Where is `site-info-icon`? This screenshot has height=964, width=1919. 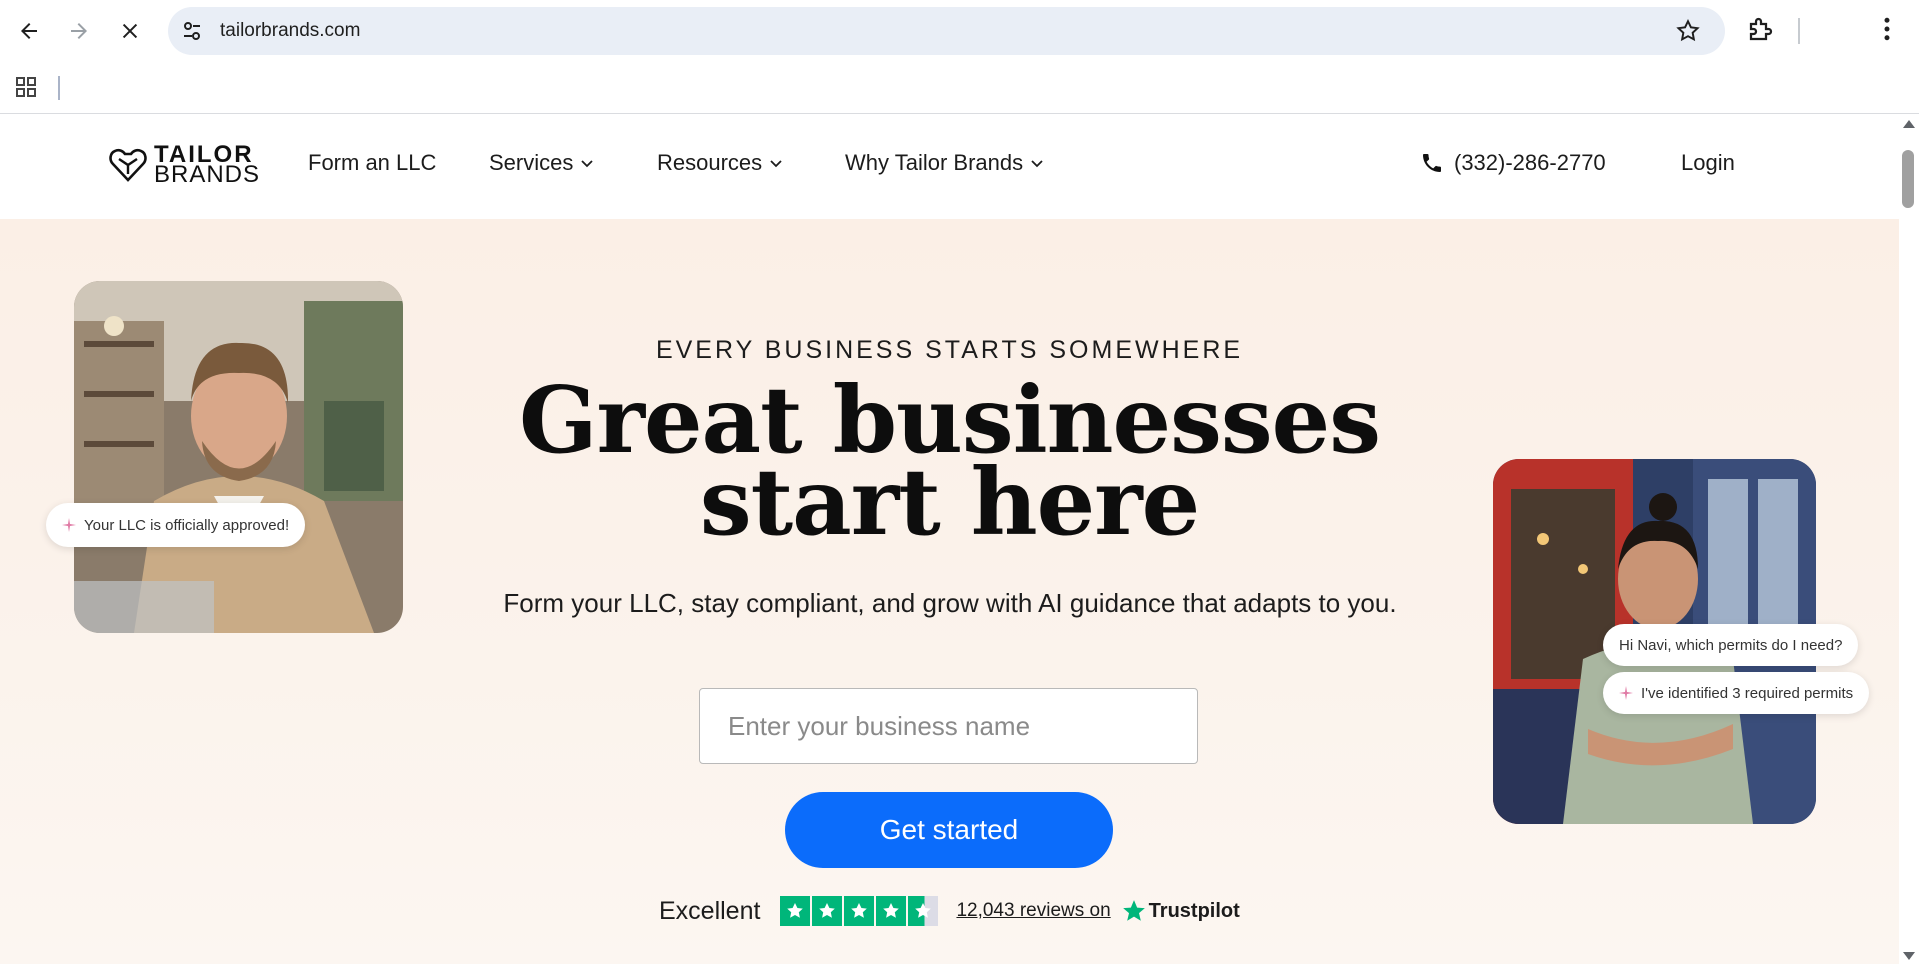 site-info-icon is located at coordinates (192, 31).